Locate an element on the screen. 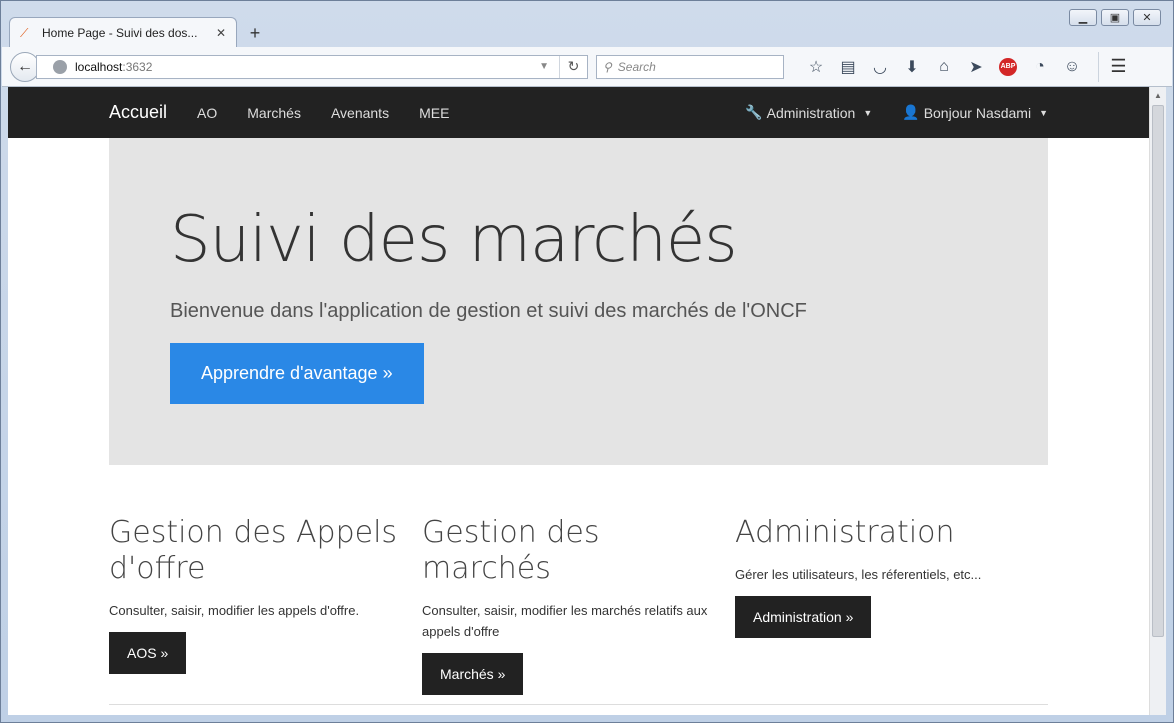 Image resolution: width=1174 pixels, height=723 pixels. history-icon: ◔ is located at coordinates (1040, 67).